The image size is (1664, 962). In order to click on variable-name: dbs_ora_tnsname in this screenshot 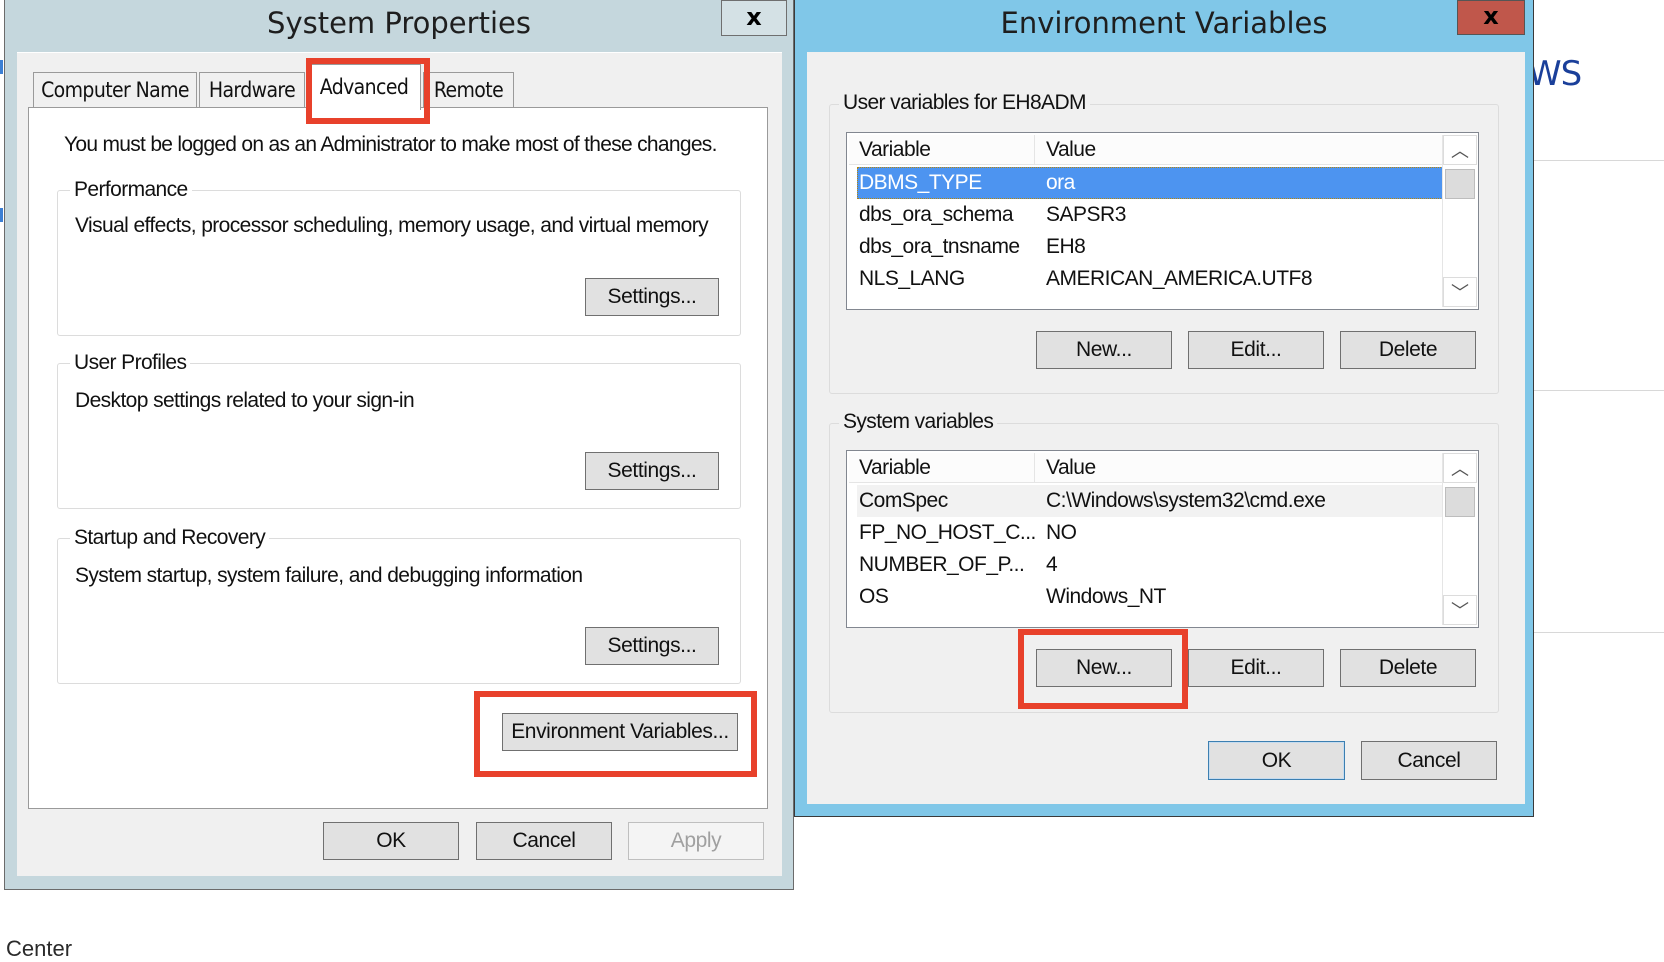, I will do `click(939, 246)`.